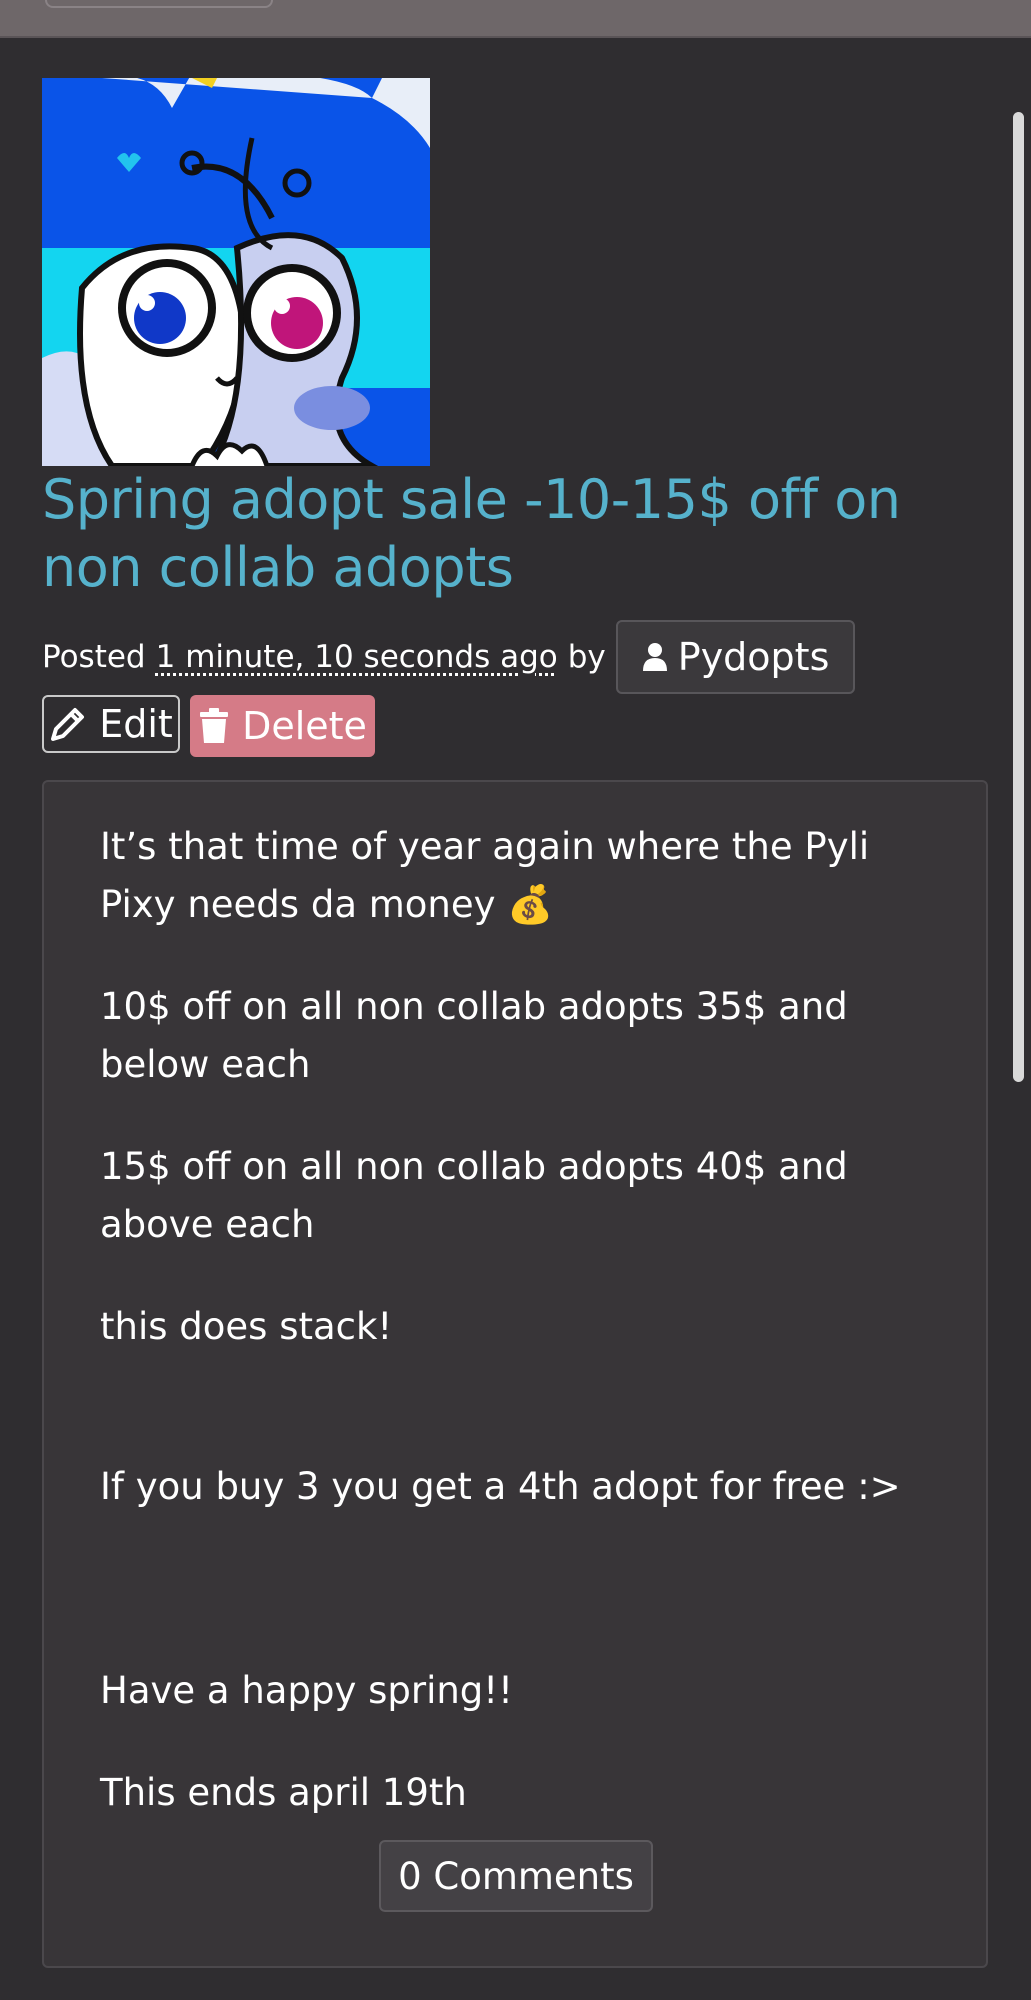  I want to click on delete-label: Delete, so click(304, 726).